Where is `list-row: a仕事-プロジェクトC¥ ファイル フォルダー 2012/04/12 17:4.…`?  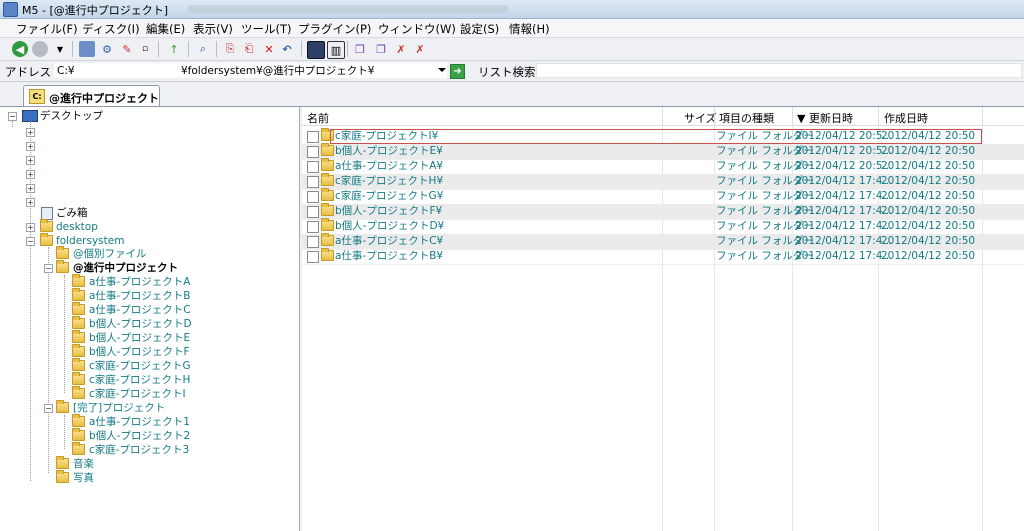
list-row: a仕事-プロジェクトC¥ ファイル フォルダー 2012/04/12 17:4.… is located at coordinates (663, 241).